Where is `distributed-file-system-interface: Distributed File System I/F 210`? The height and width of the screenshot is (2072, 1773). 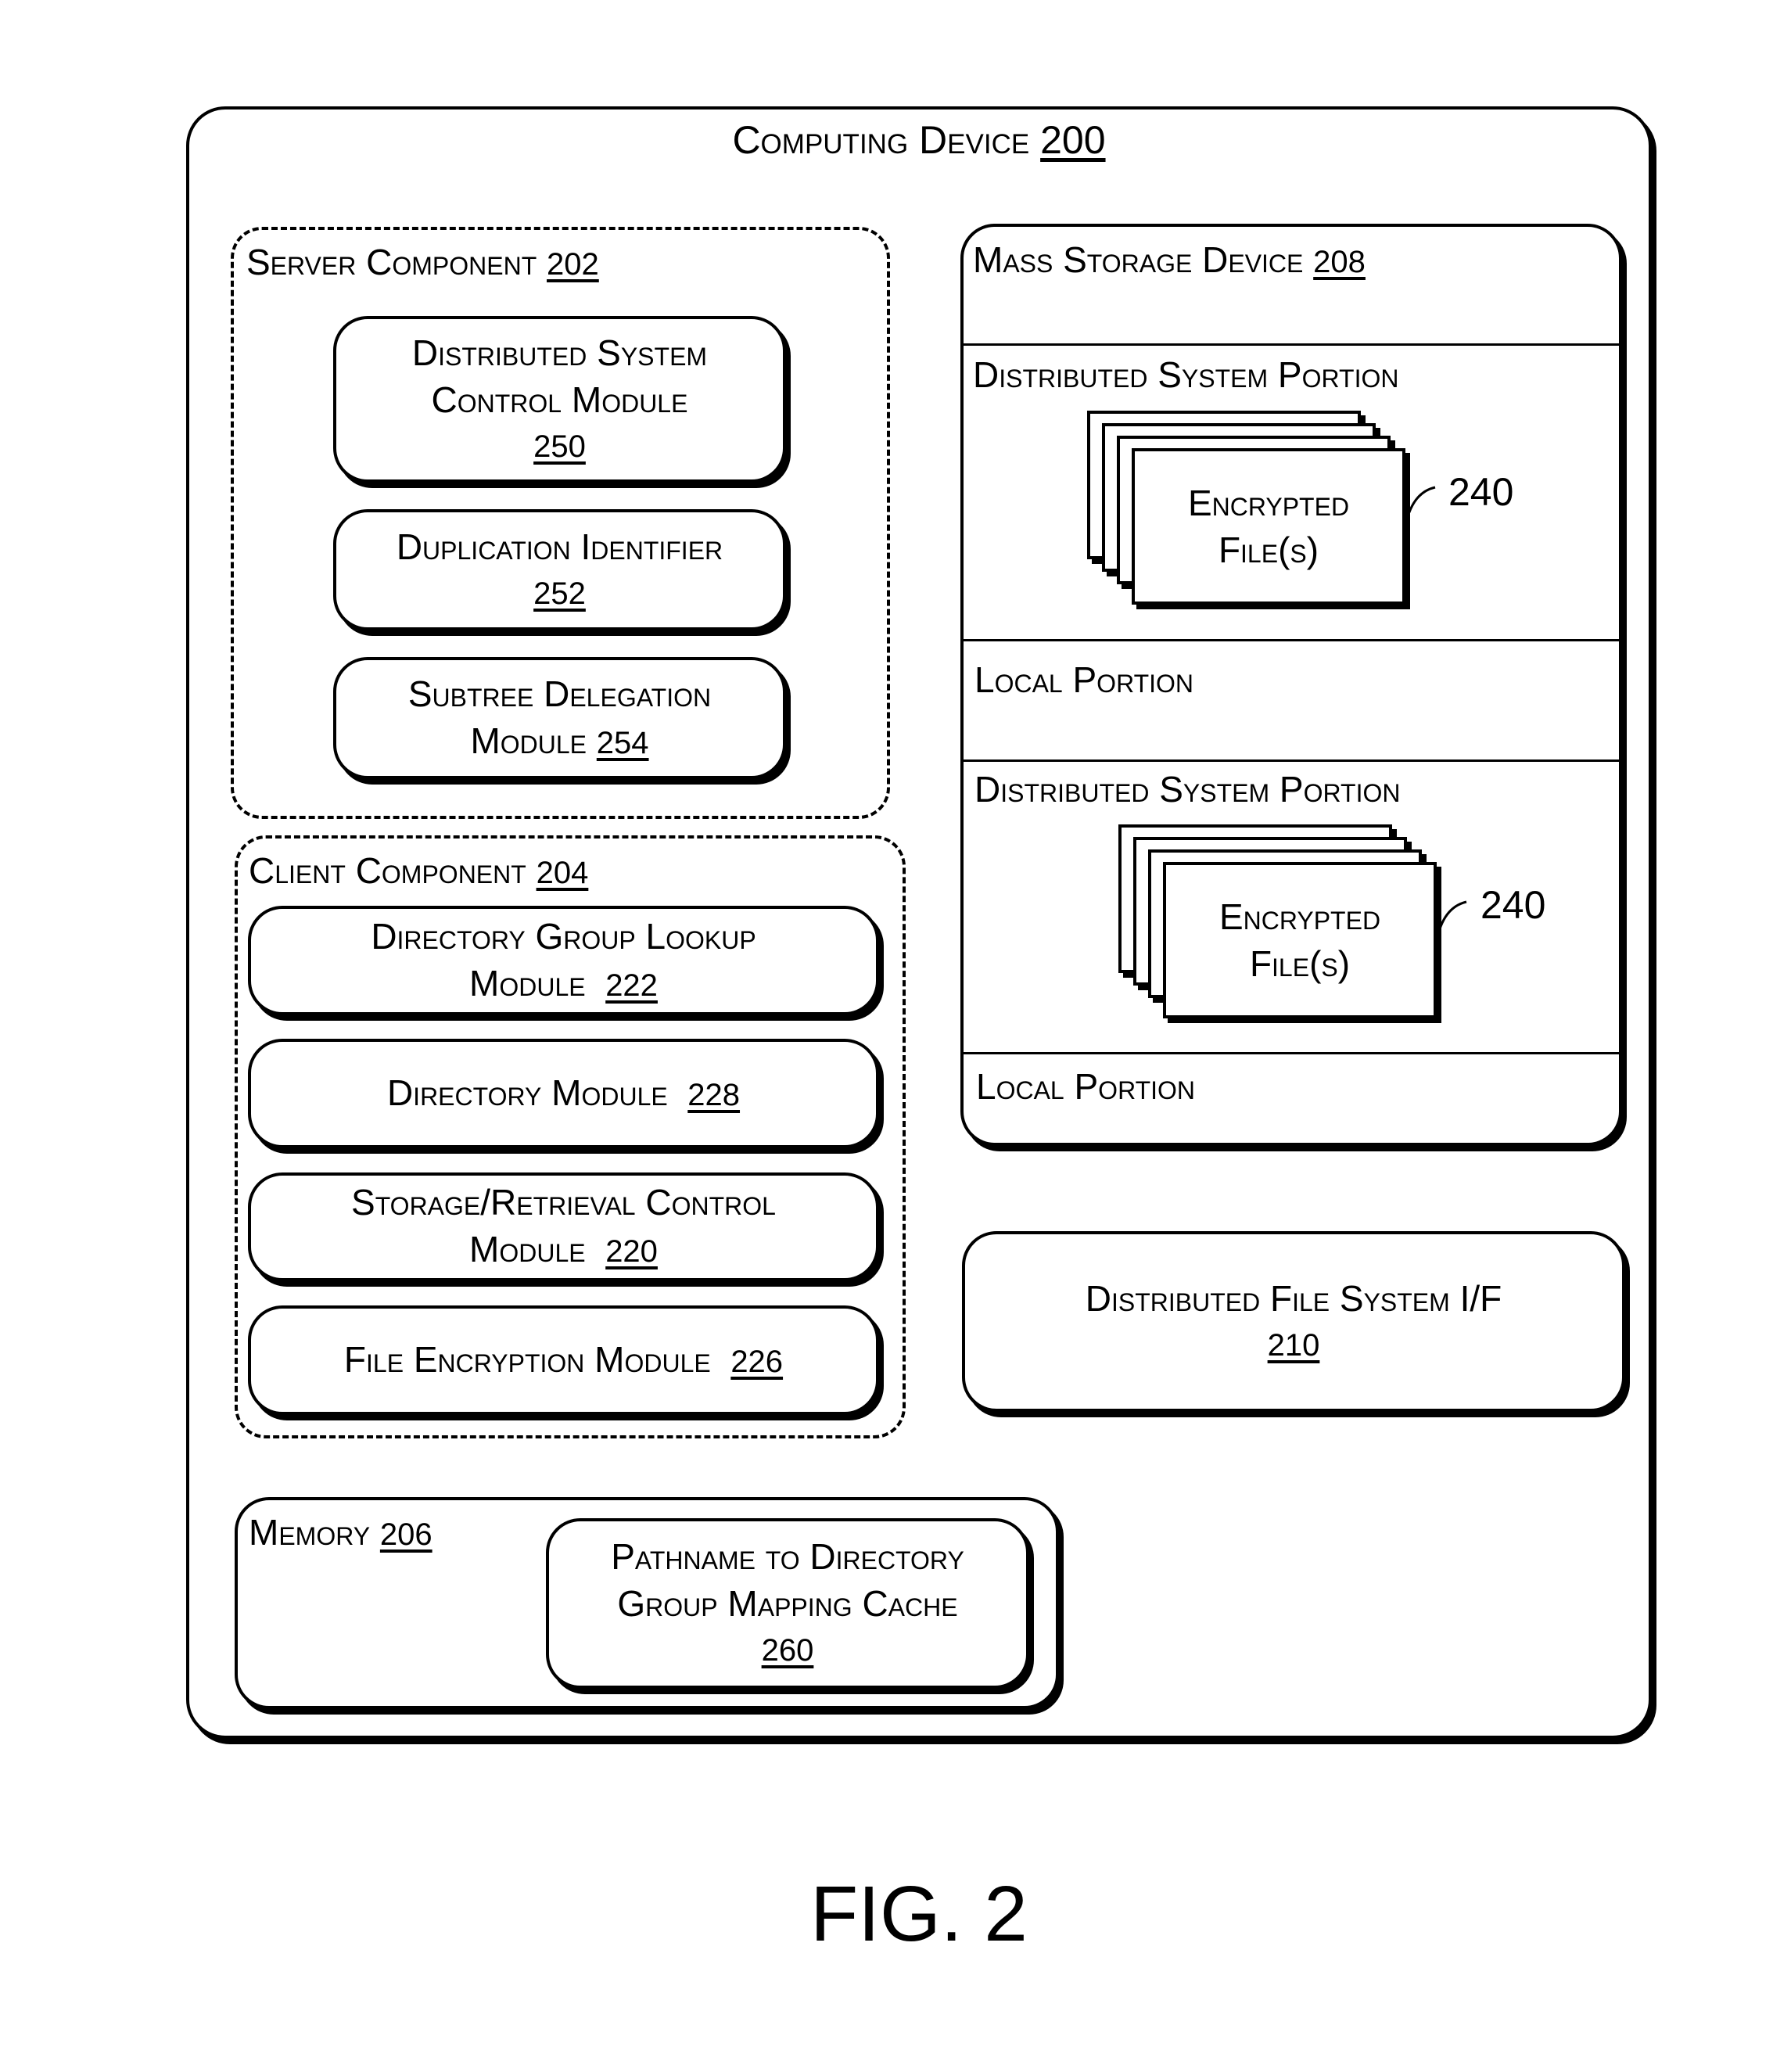
distributed-file-system-interface: Distributed File System I/F 210 is located at coordinates (1293, 1321).